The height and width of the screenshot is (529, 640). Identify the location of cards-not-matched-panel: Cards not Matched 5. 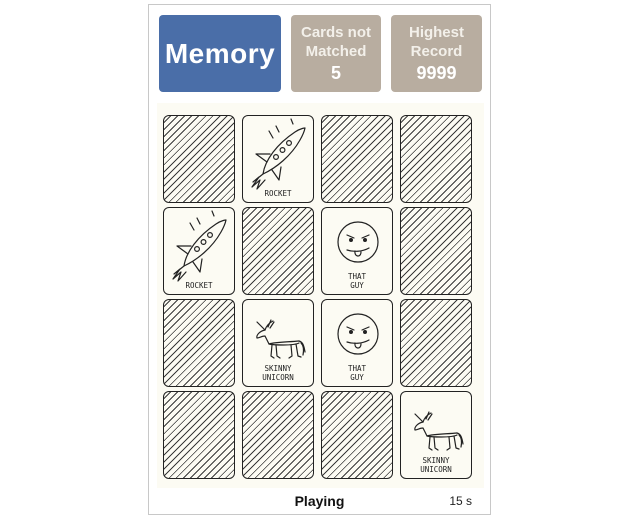
(336, 53).